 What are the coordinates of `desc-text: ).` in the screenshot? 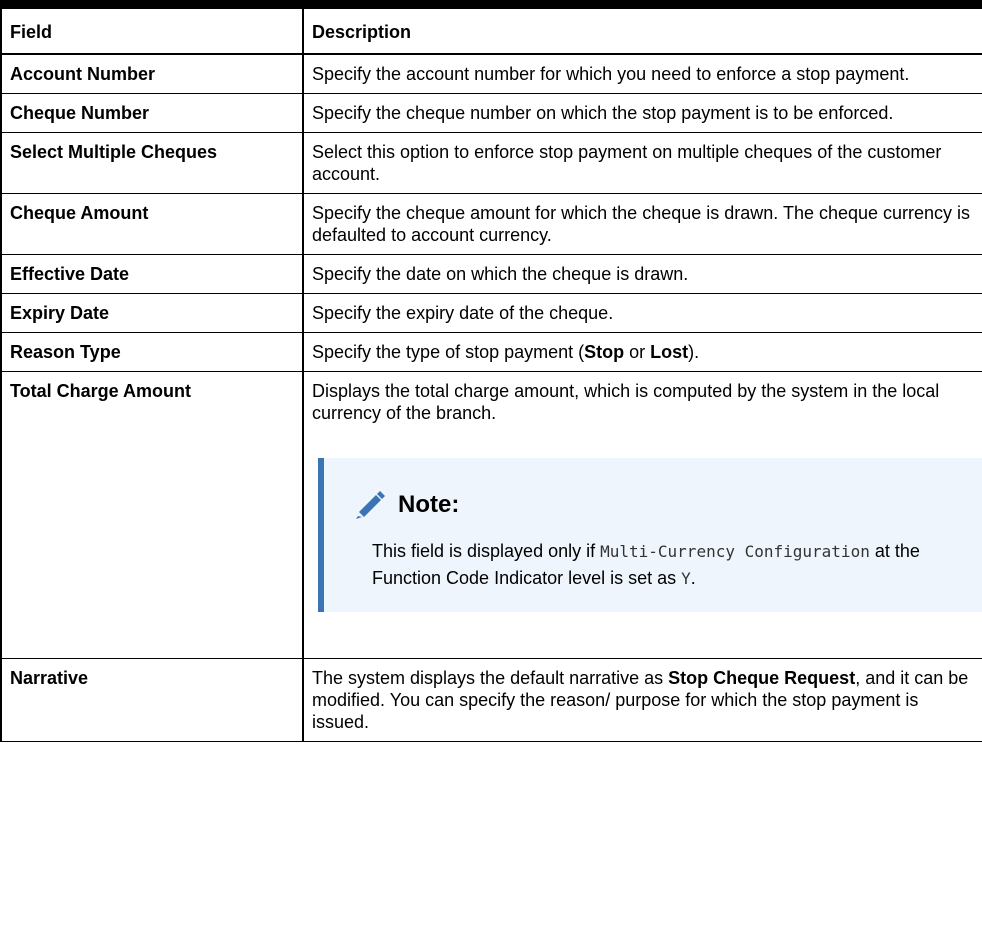 It's located at (694, 352).